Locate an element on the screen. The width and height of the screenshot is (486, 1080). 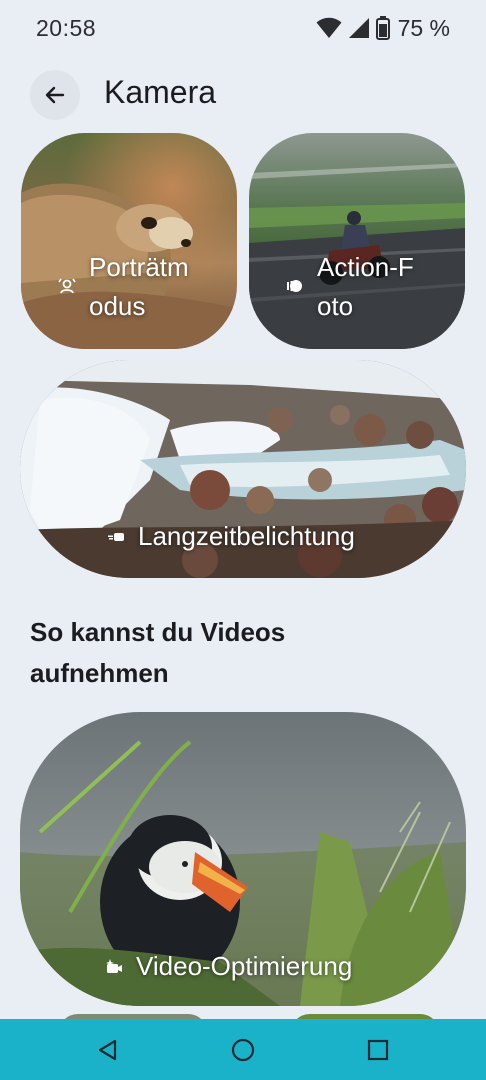
portrait-mode-label-line1: Porträtm is located at coordinates (139, 267).